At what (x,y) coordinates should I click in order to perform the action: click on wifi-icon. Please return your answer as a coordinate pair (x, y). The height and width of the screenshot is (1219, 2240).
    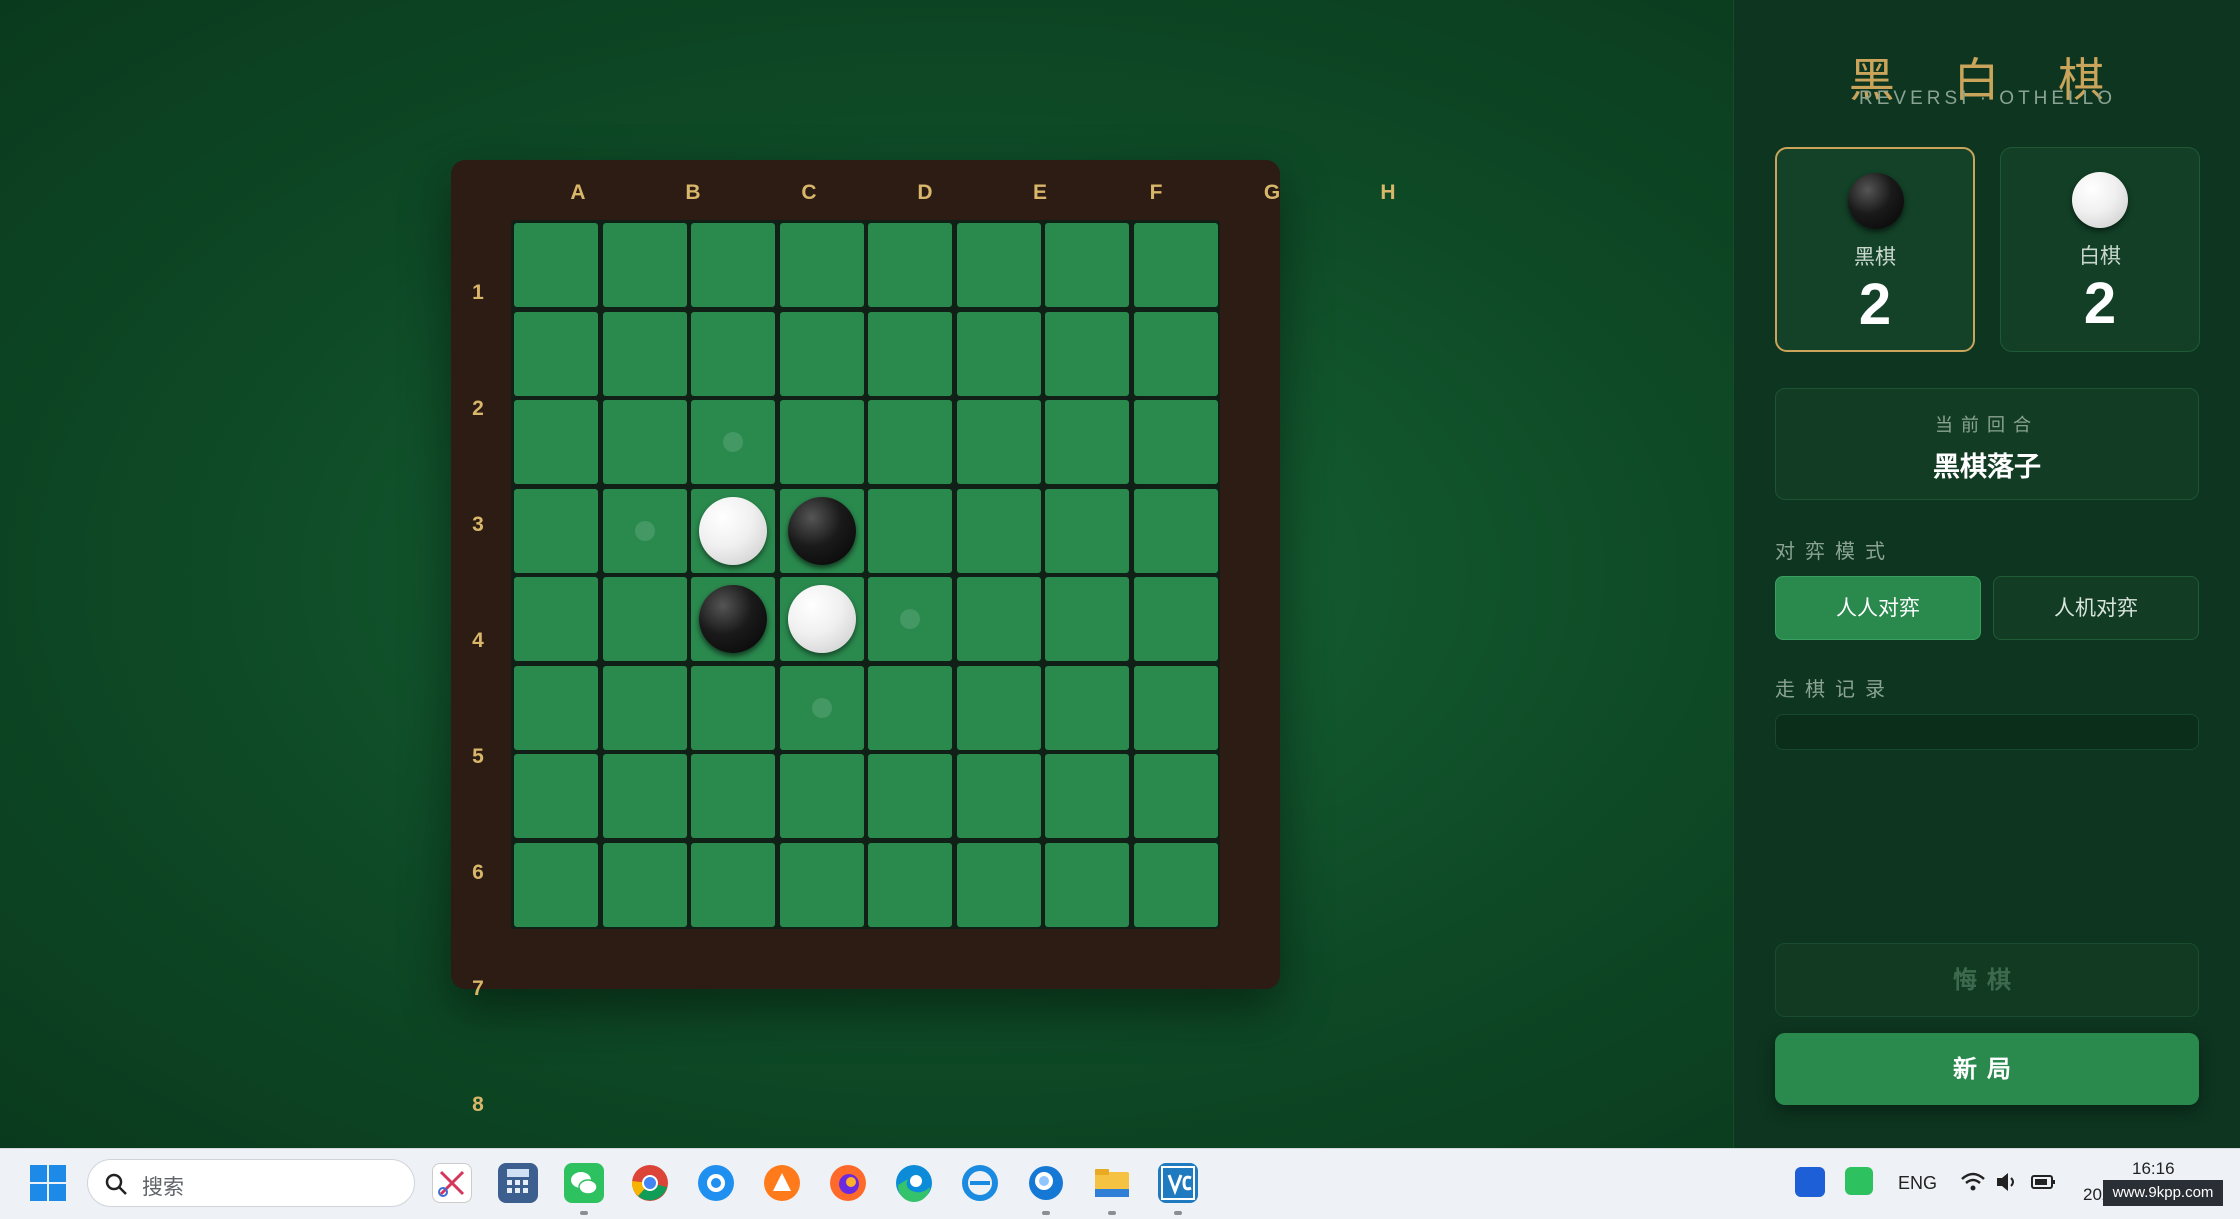
    Looking at the image, I should click on (1973, 1182).